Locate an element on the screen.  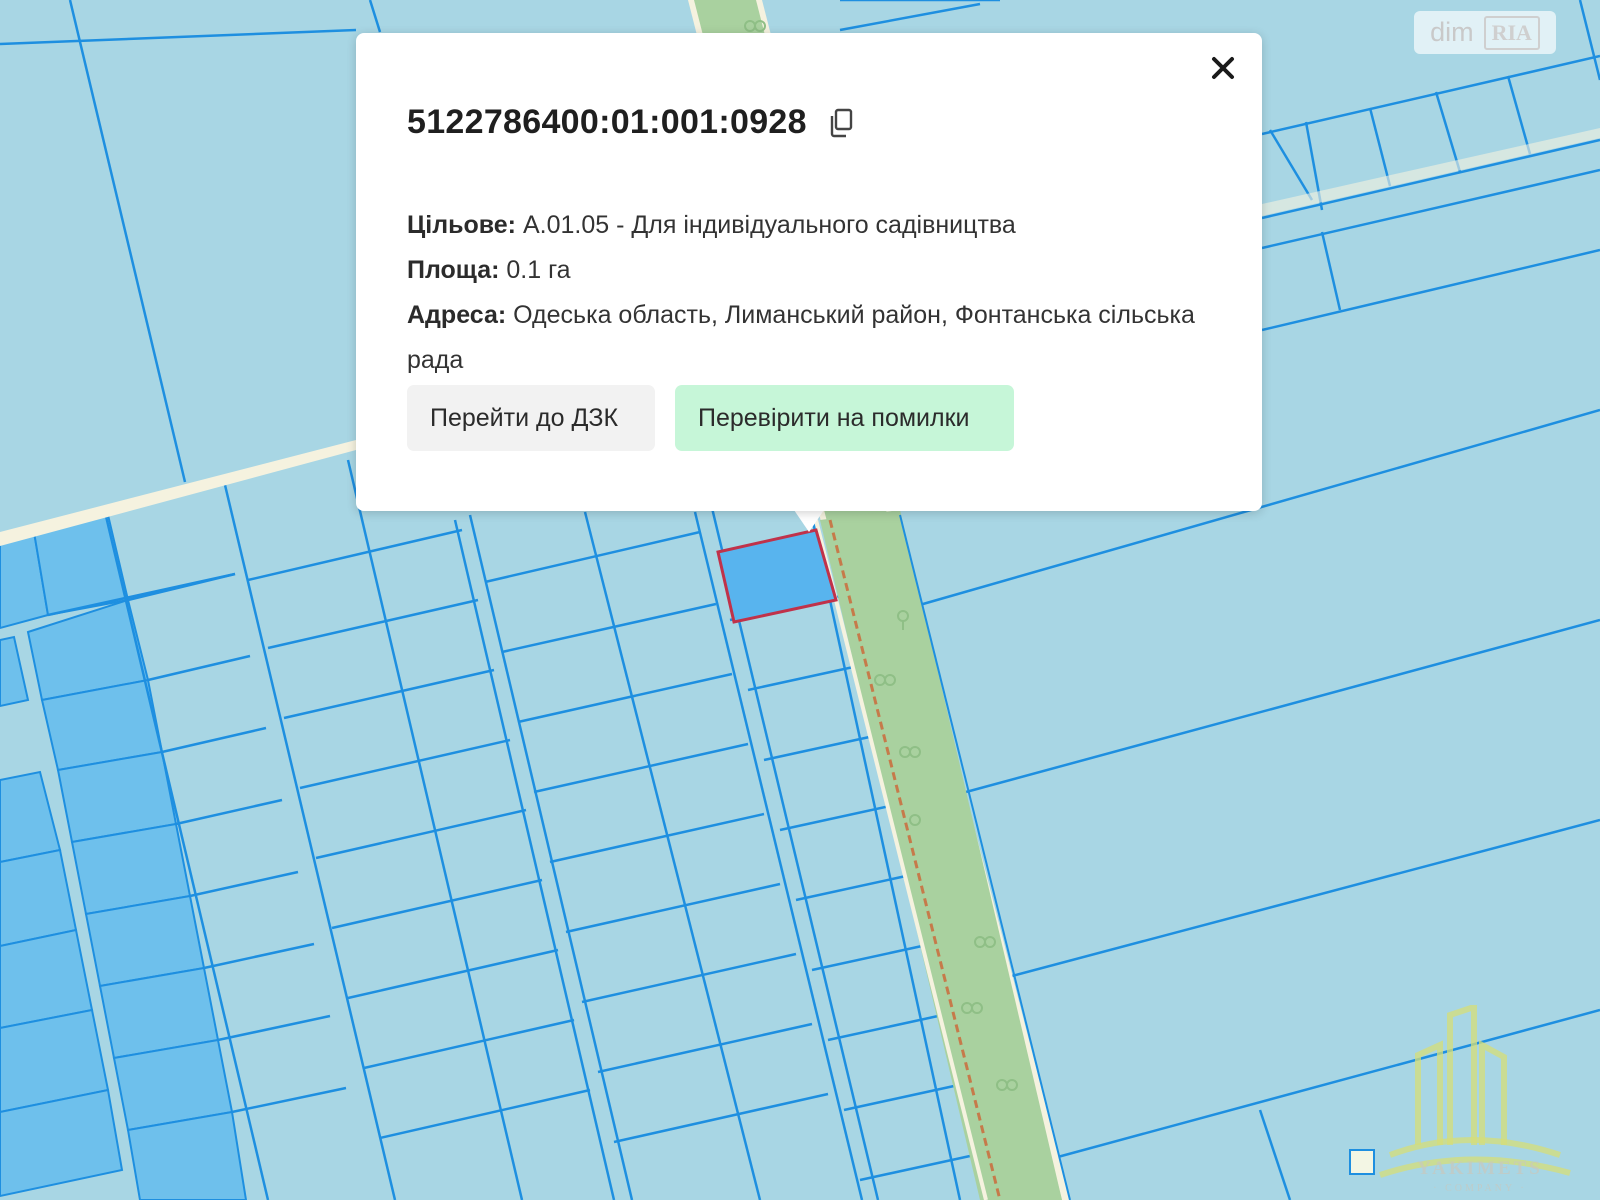
check-errors-button: Перевірити на помилки is located at coordinates (844, 418).